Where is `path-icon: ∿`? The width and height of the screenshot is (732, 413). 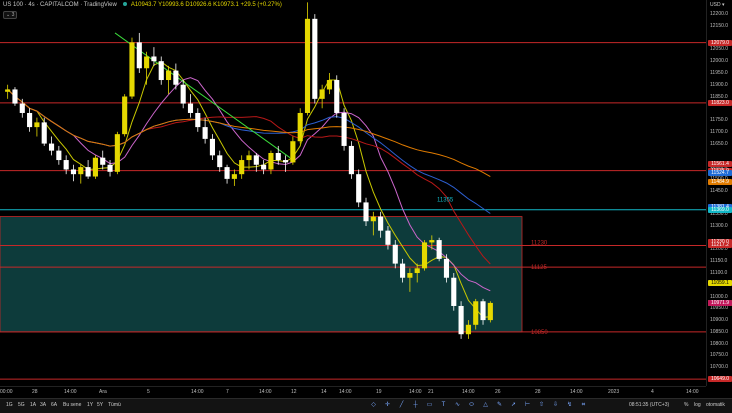
path-icon: ∿ is located at coordinates (457, 405).